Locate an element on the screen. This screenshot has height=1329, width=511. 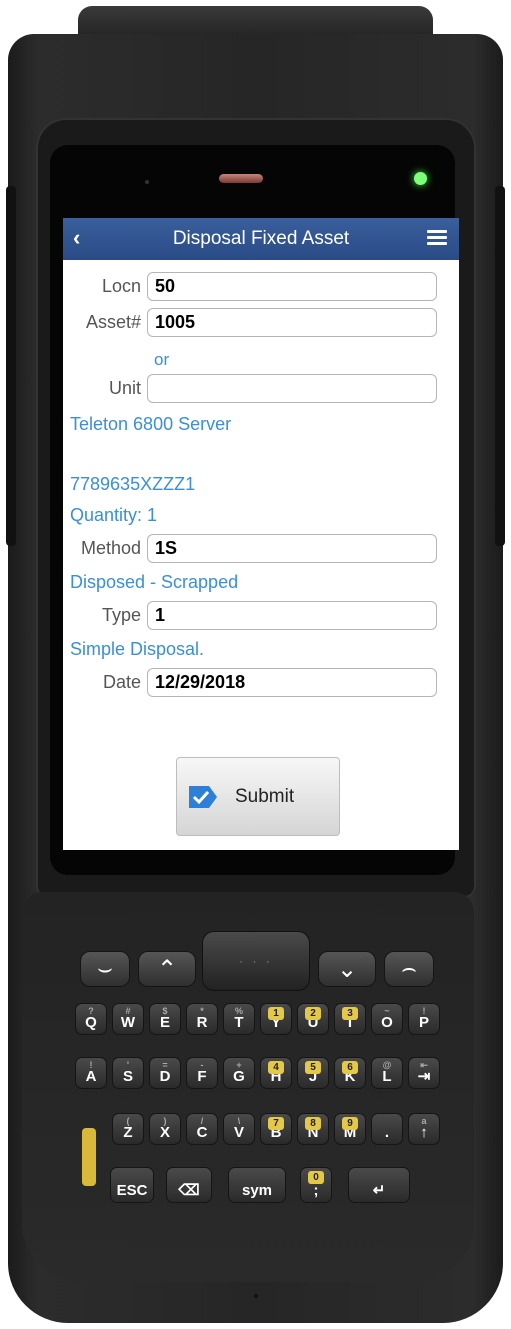
unit-row: Unit is located at coordinates (250, 388).